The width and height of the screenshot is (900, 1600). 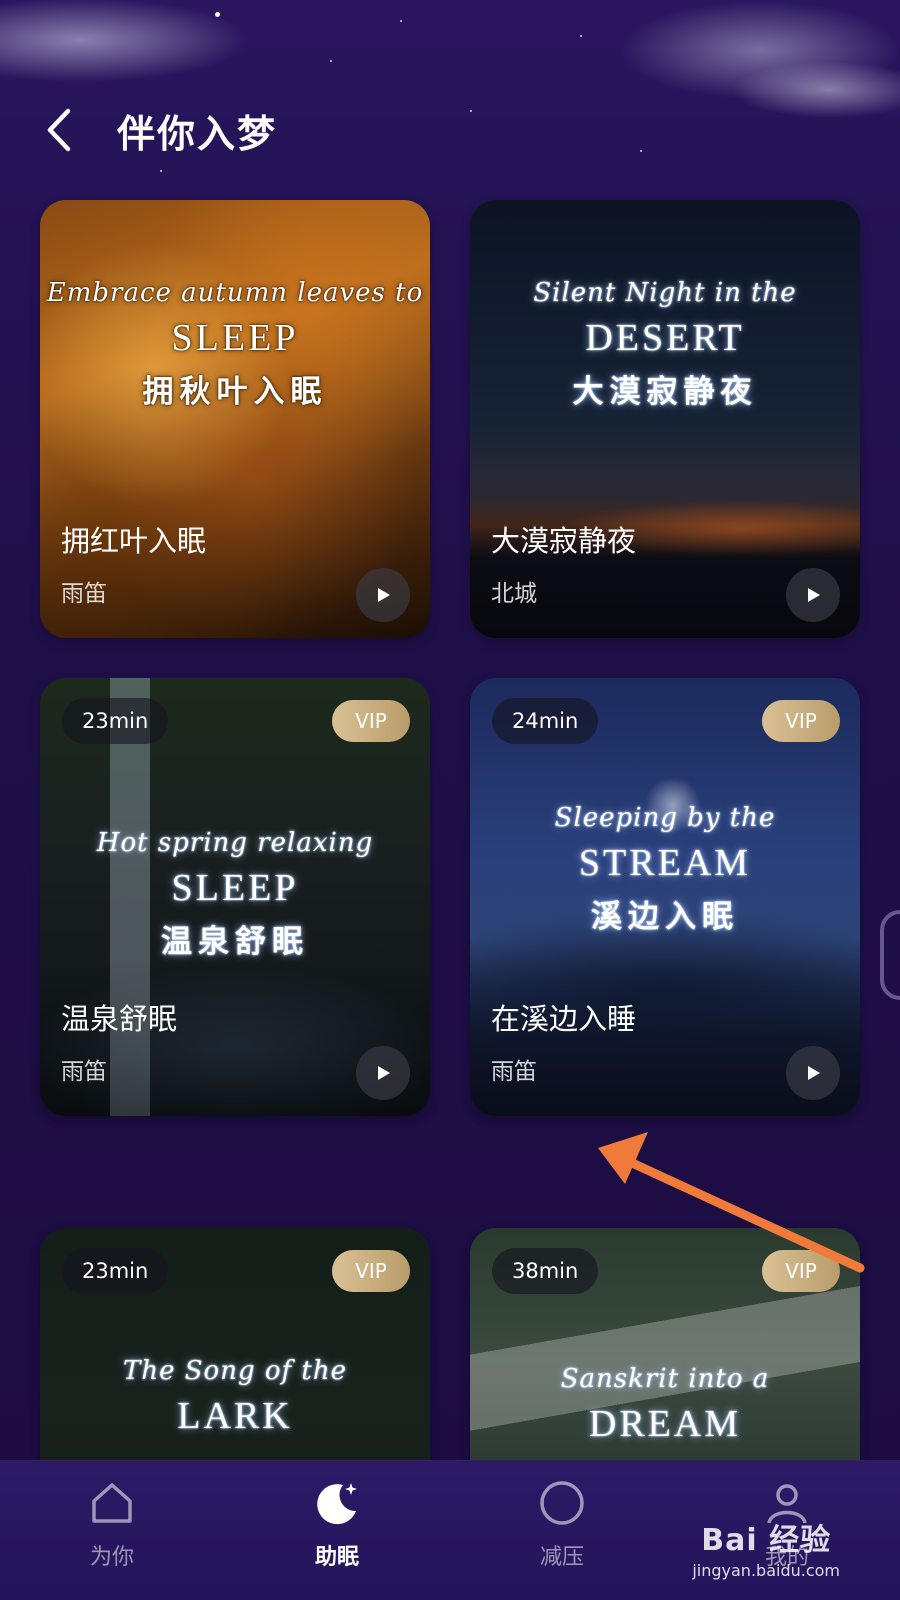 I want to click on poster-chinese-text: 拥秋叶入眠, so click(x=235, y=392).